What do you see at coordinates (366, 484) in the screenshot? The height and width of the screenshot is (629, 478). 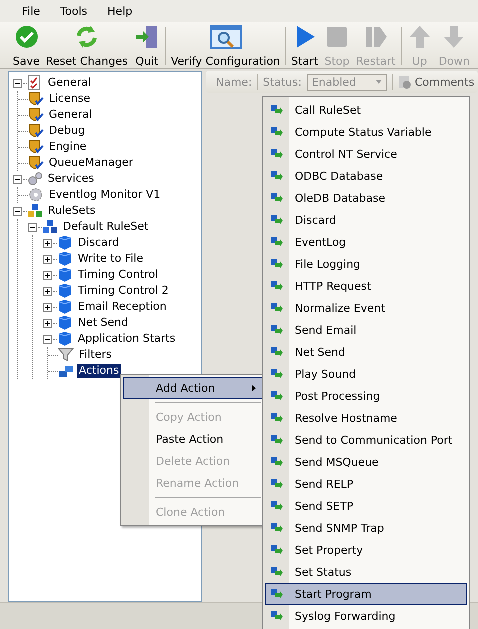 I see `submenu-item: Send RELP` at bounding box center [366, 484].